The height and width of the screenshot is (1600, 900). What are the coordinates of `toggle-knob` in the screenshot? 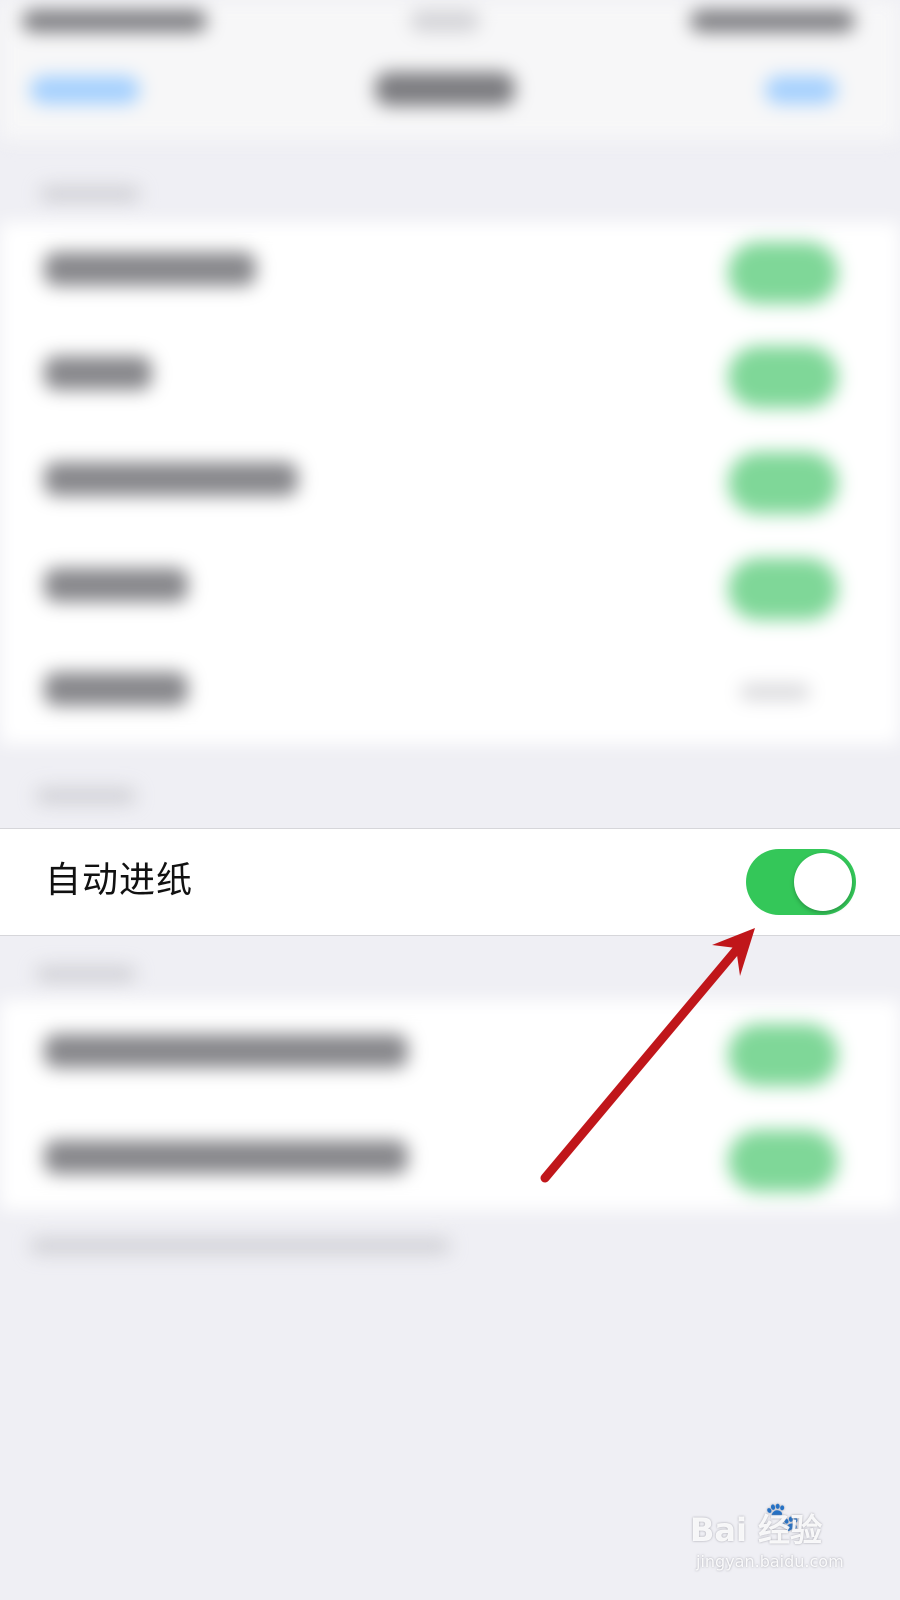 It's located at (823, 882).